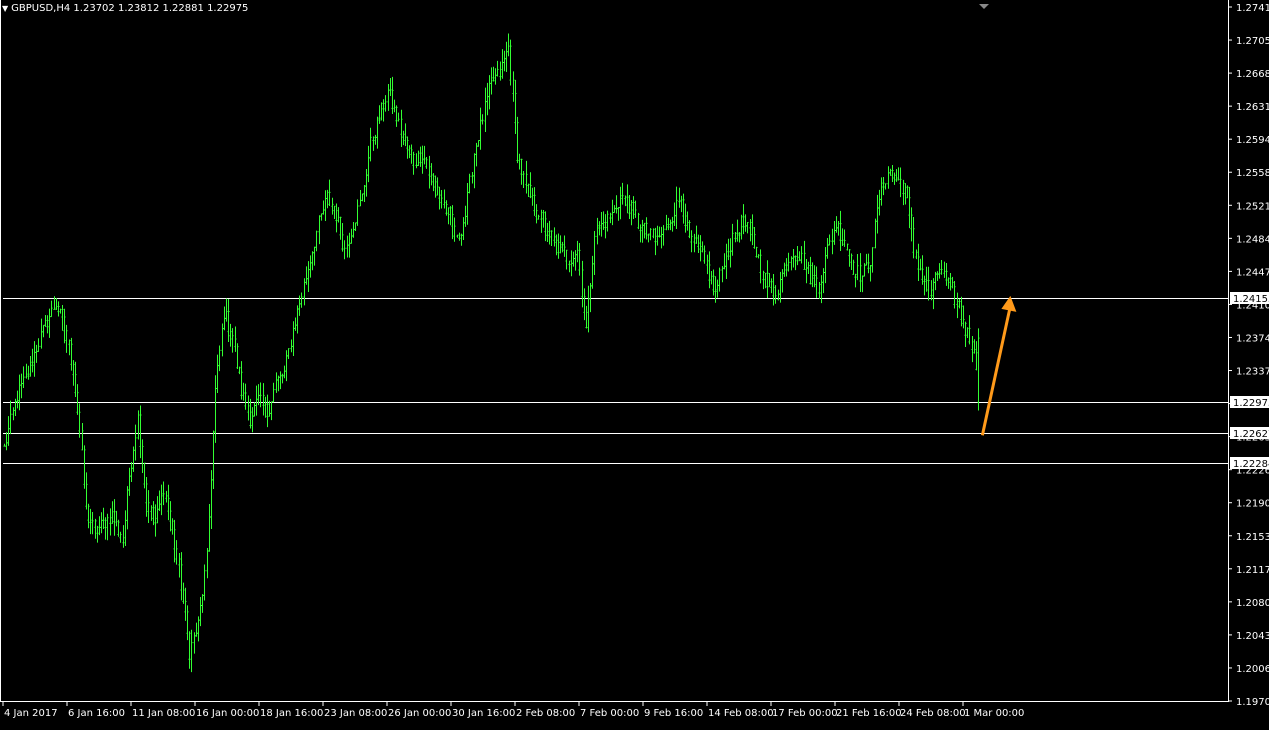 The height and width of the screenshot is (730, 1269). I want to click on x-tick-label: 1 Mar 00:00, so click(994, 713).